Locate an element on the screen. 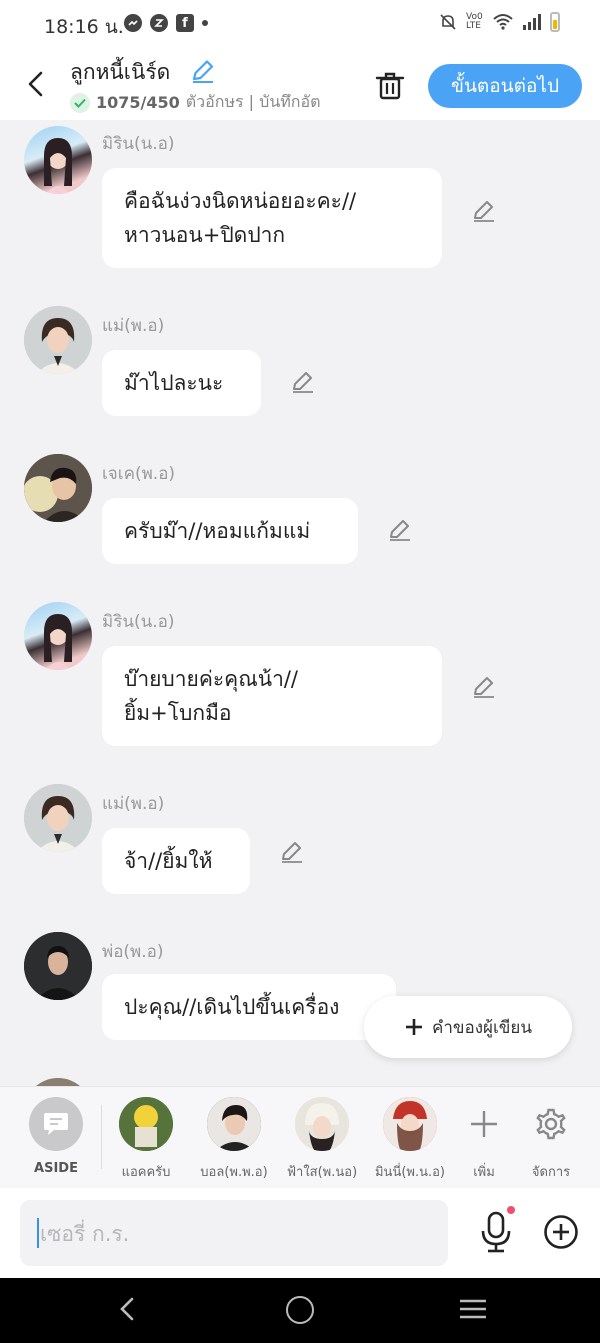 The width and height of the screenshot is (600, 1343). message-bubble: ครับม๊า//หอมแก้มแม่ is located at coordinates (230, 531).